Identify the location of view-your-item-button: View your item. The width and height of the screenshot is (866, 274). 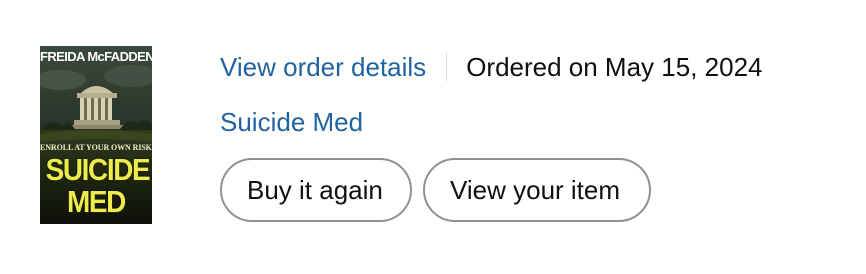
(537, 190).